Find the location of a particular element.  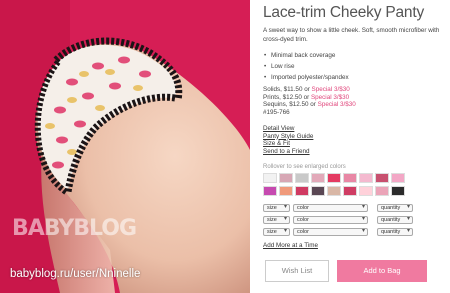

feature-item: Imported polyester/spandex is located at coordinates (354, 77).